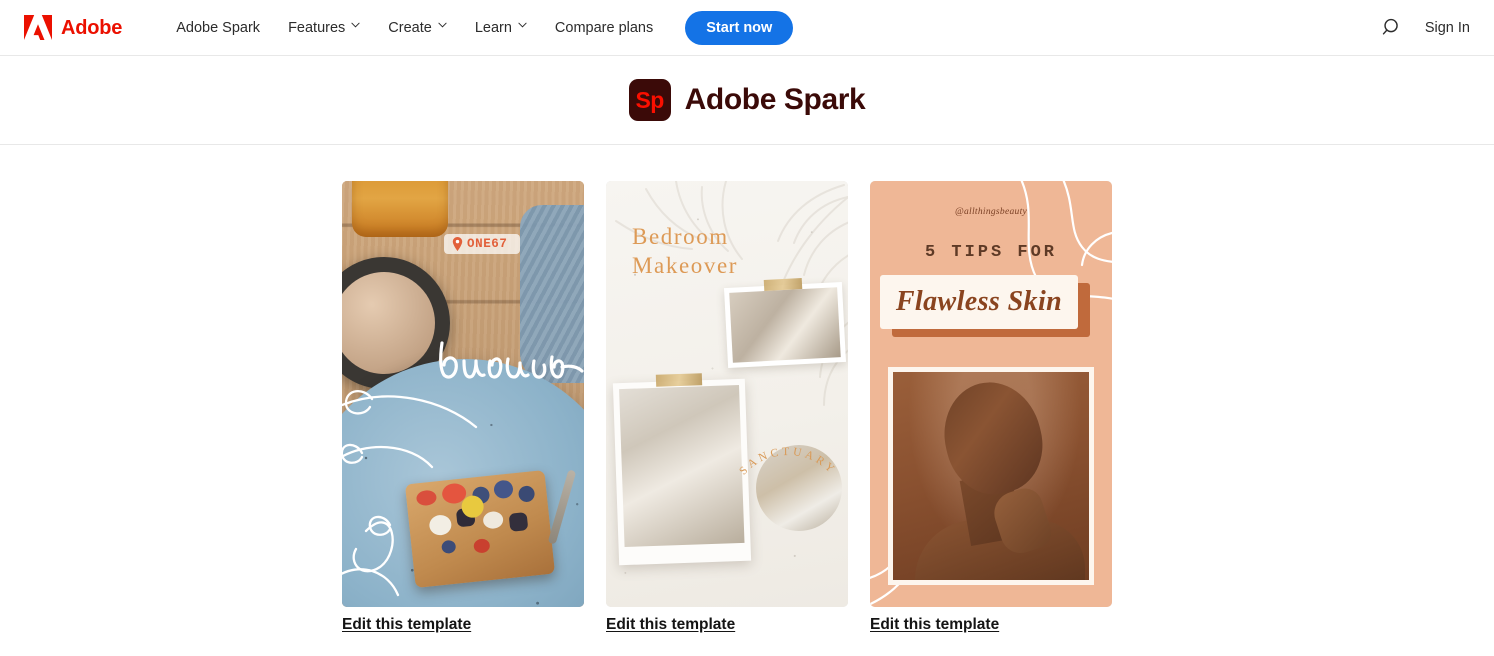 The height and width of the screenshot is (656, 1494). Describe the element at coordinates (493, 27) in the screenshot. I see `nav-item-label: Learn` at that location.